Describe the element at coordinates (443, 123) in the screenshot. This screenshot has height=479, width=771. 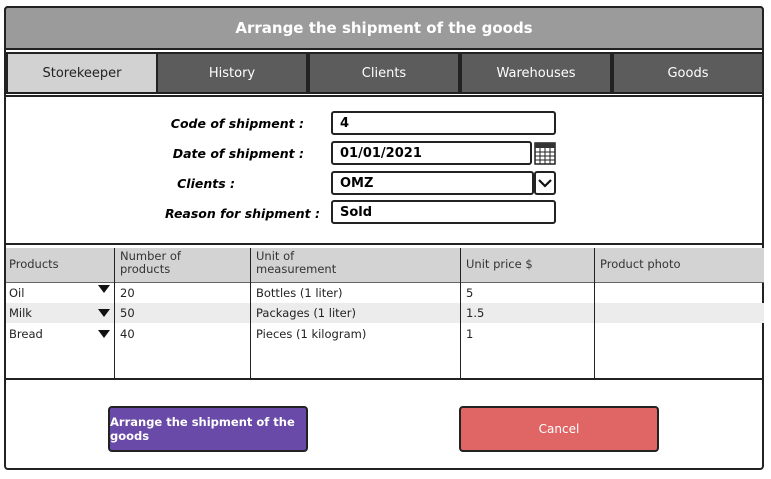
I see `code-of-shipment-input: 4` at that location.